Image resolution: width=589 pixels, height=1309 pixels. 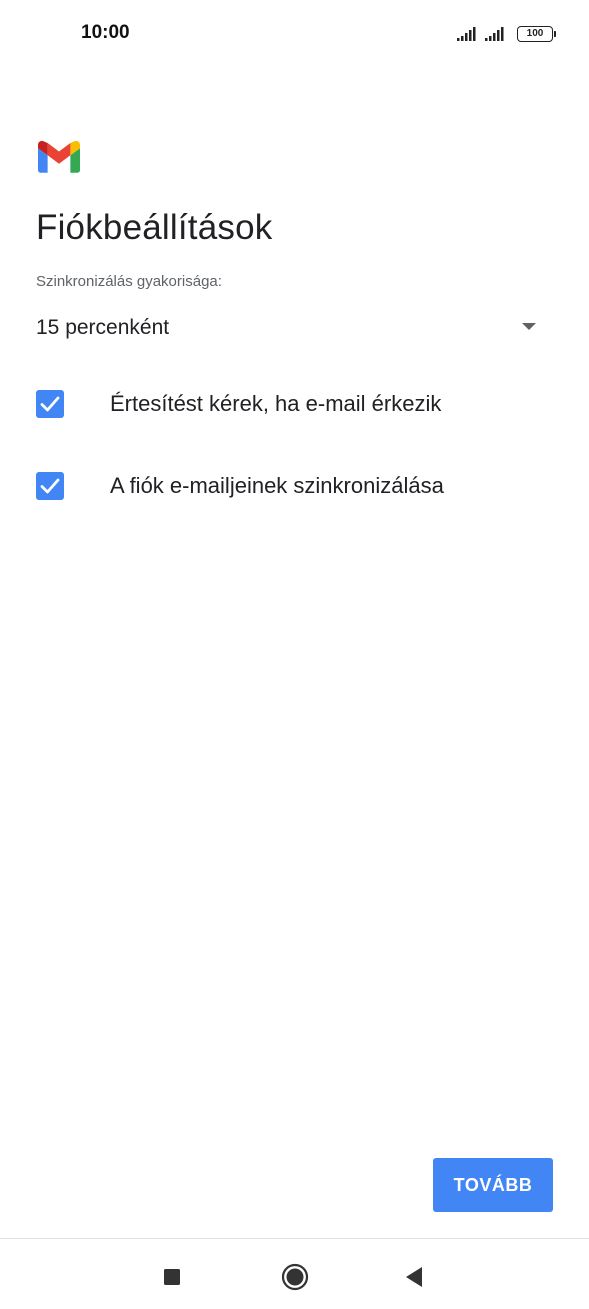 I want to click on navigation-bar, so click(x=294, y=1274).